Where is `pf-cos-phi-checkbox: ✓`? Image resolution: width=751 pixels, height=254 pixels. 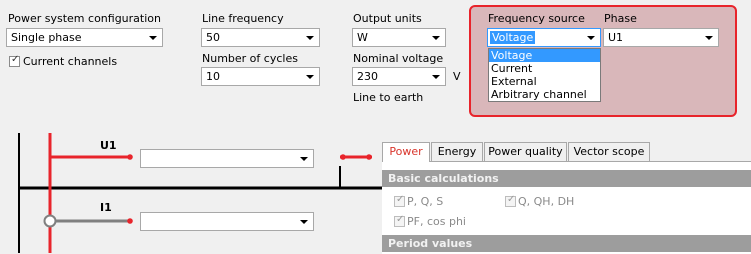
pf-cos-phi-checkbox: ✓ is located at coordinates (399, 220).